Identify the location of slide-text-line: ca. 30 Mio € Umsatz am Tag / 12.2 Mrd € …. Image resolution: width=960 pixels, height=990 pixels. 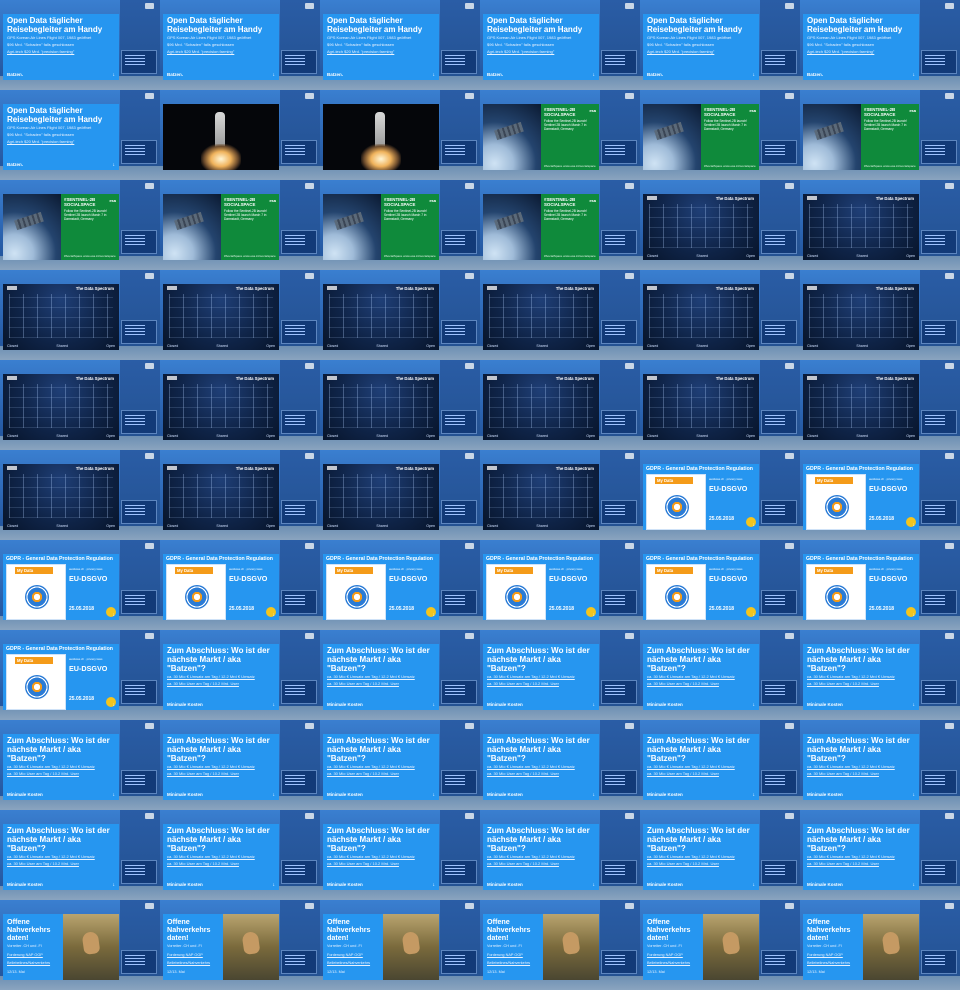
(211, 676).